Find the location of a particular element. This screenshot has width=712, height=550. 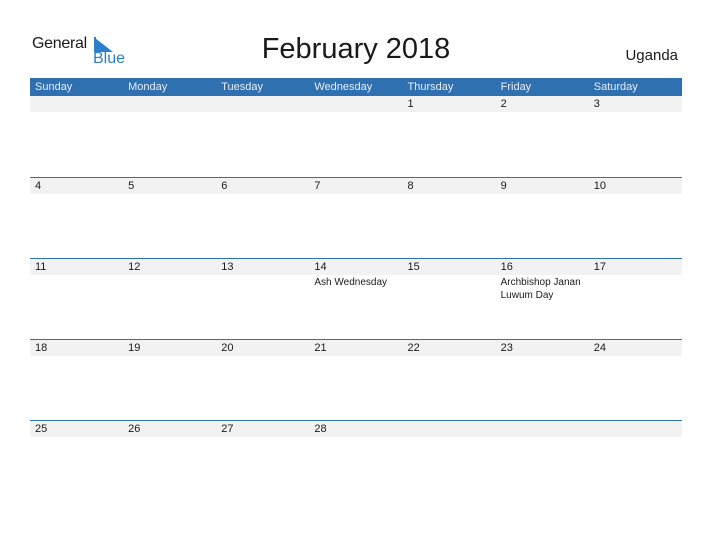

week-row: 4 5 6 7 8 9 10 is located at coordinates (356, 217).